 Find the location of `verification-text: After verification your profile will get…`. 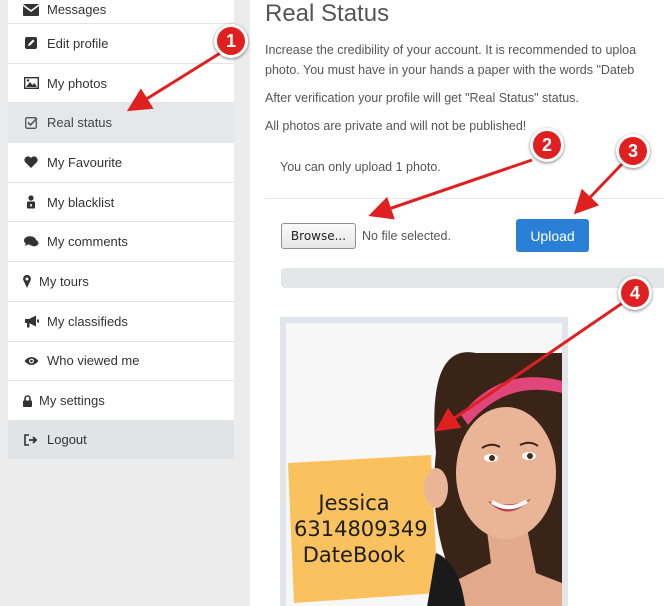

verification-text: After verification your profile will get… is located at coordinates (422, 98).